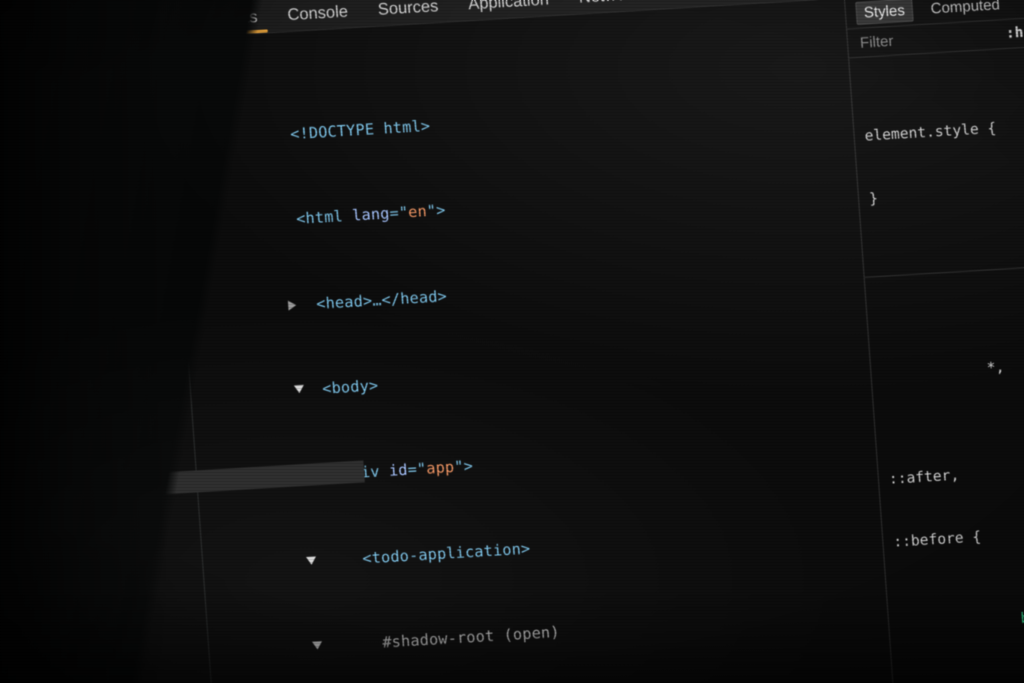  I want to click on styles-filter-input: Filter, so click(876, 41).